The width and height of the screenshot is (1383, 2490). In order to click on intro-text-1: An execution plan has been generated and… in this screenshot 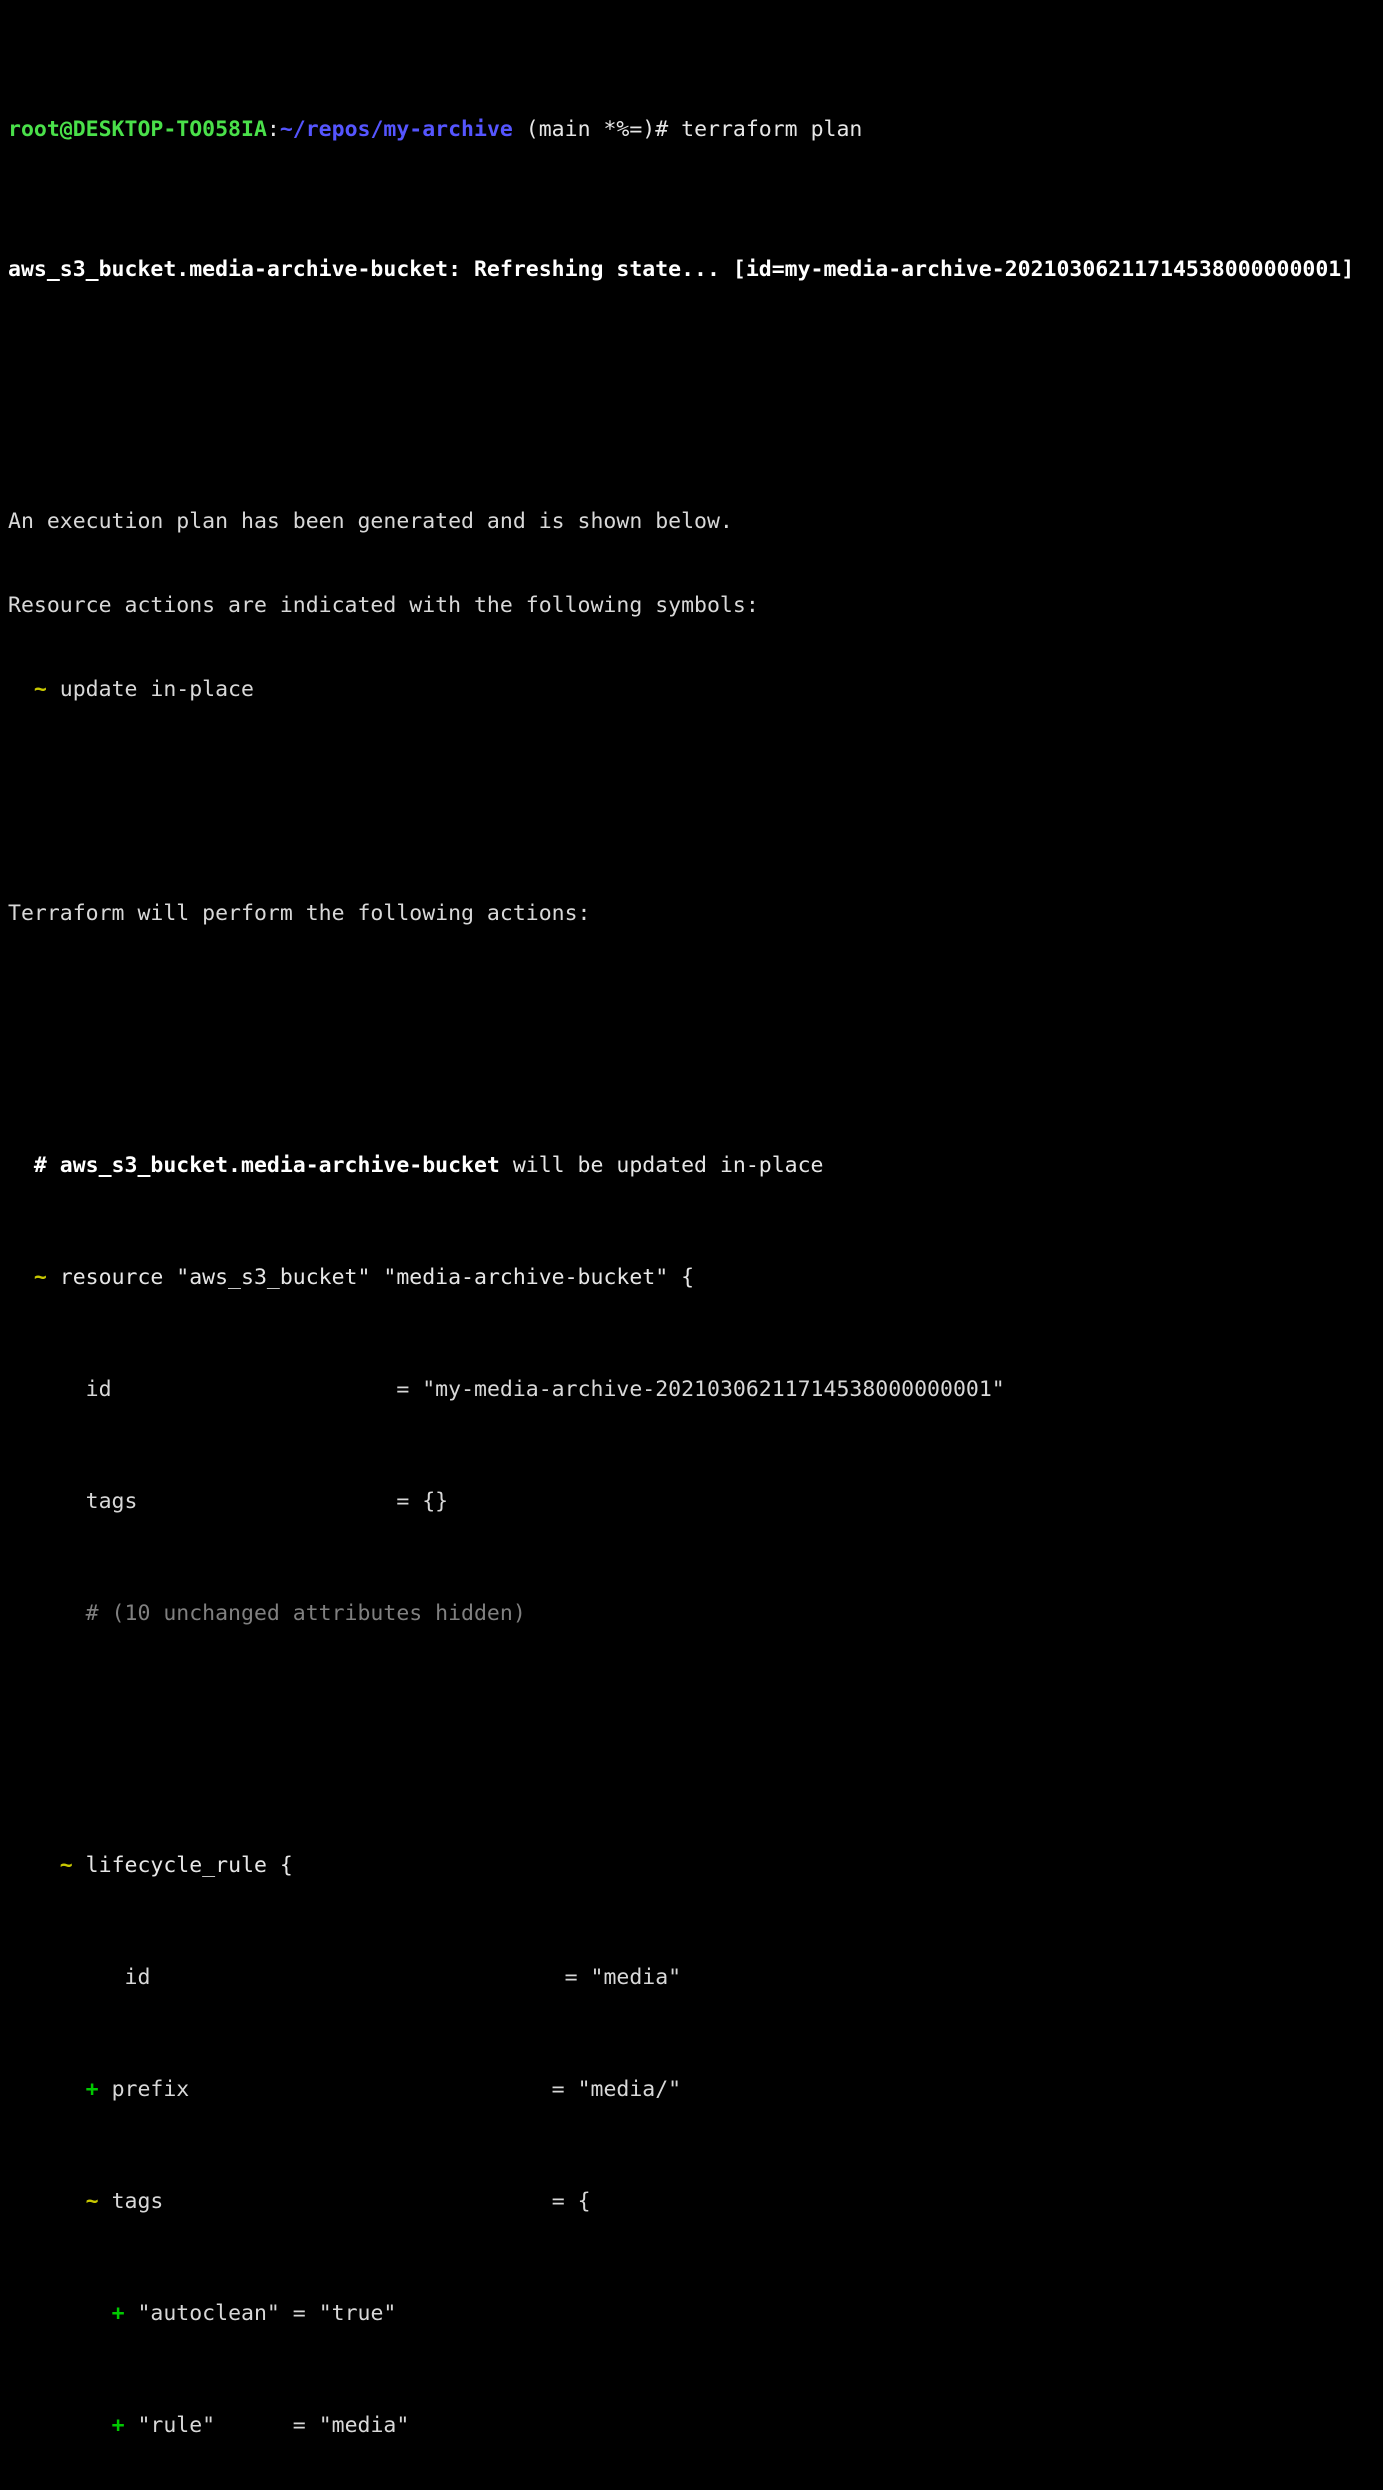, I will do `click(370, 521)`.